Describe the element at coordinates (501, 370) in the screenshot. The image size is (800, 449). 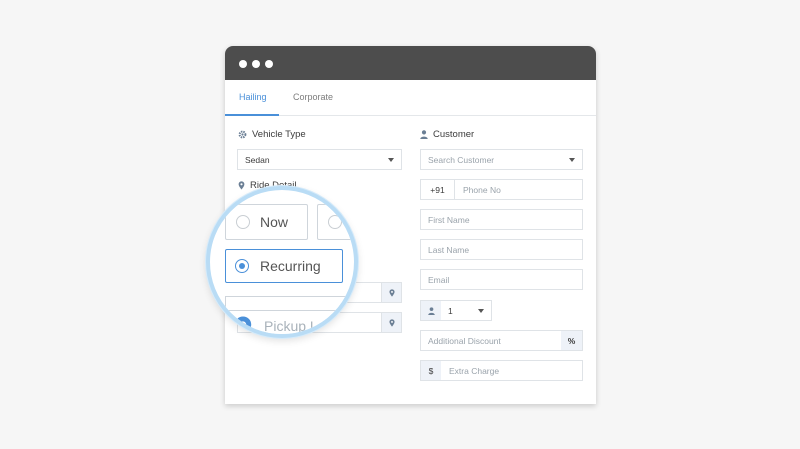
I see `extra-charge-field: $ Extra Charge` at that location.